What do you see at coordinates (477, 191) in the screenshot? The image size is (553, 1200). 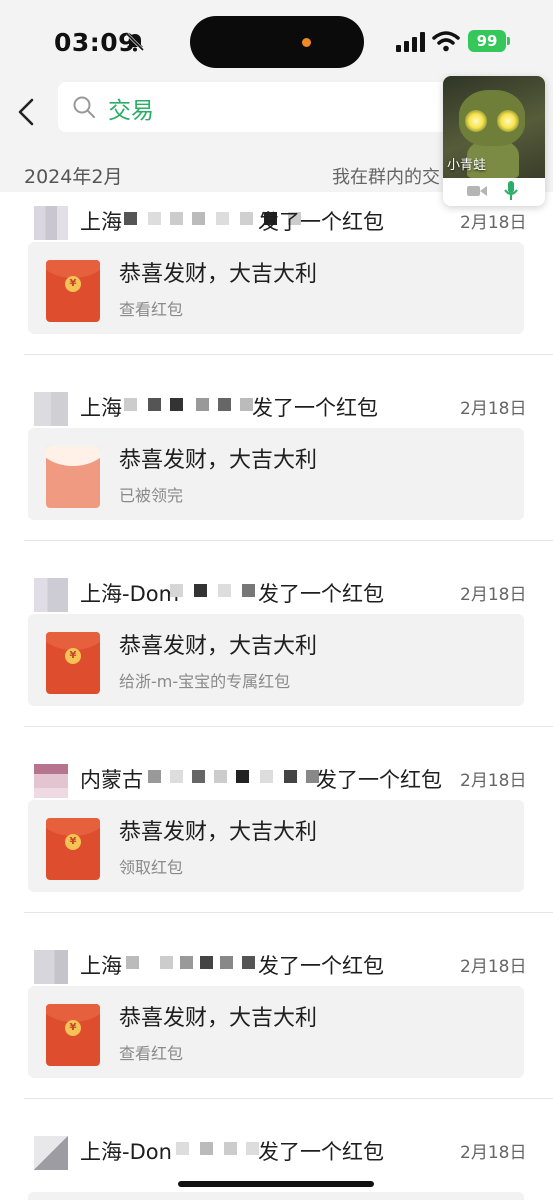 I see `video-camera-icon` at bounding box center [477, 191].